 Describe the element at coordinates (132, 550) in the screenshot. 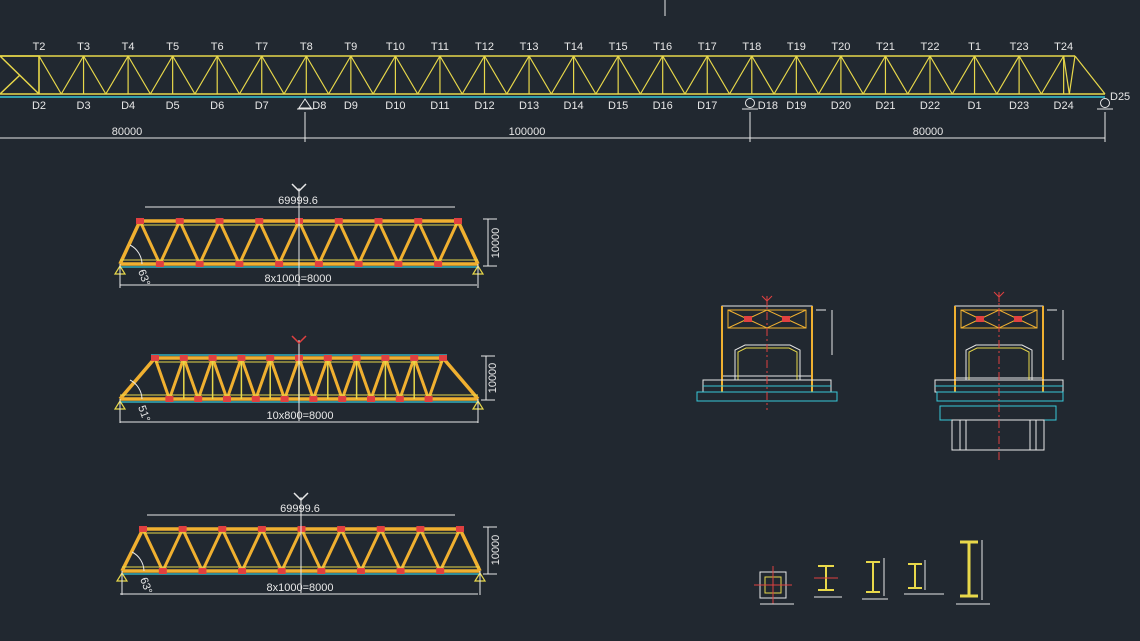

I see `end-post` at that location.